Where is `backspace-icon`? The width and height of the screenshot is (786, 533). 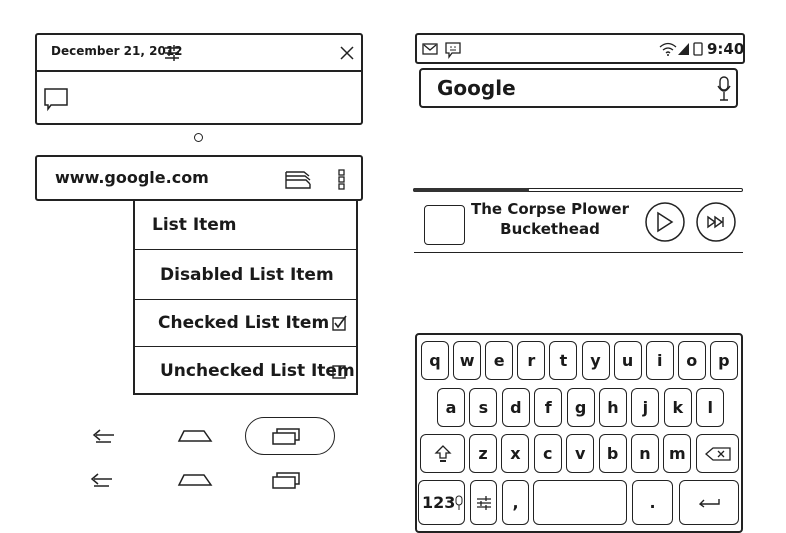 backspace-icon is located at coordinates (717, 453).